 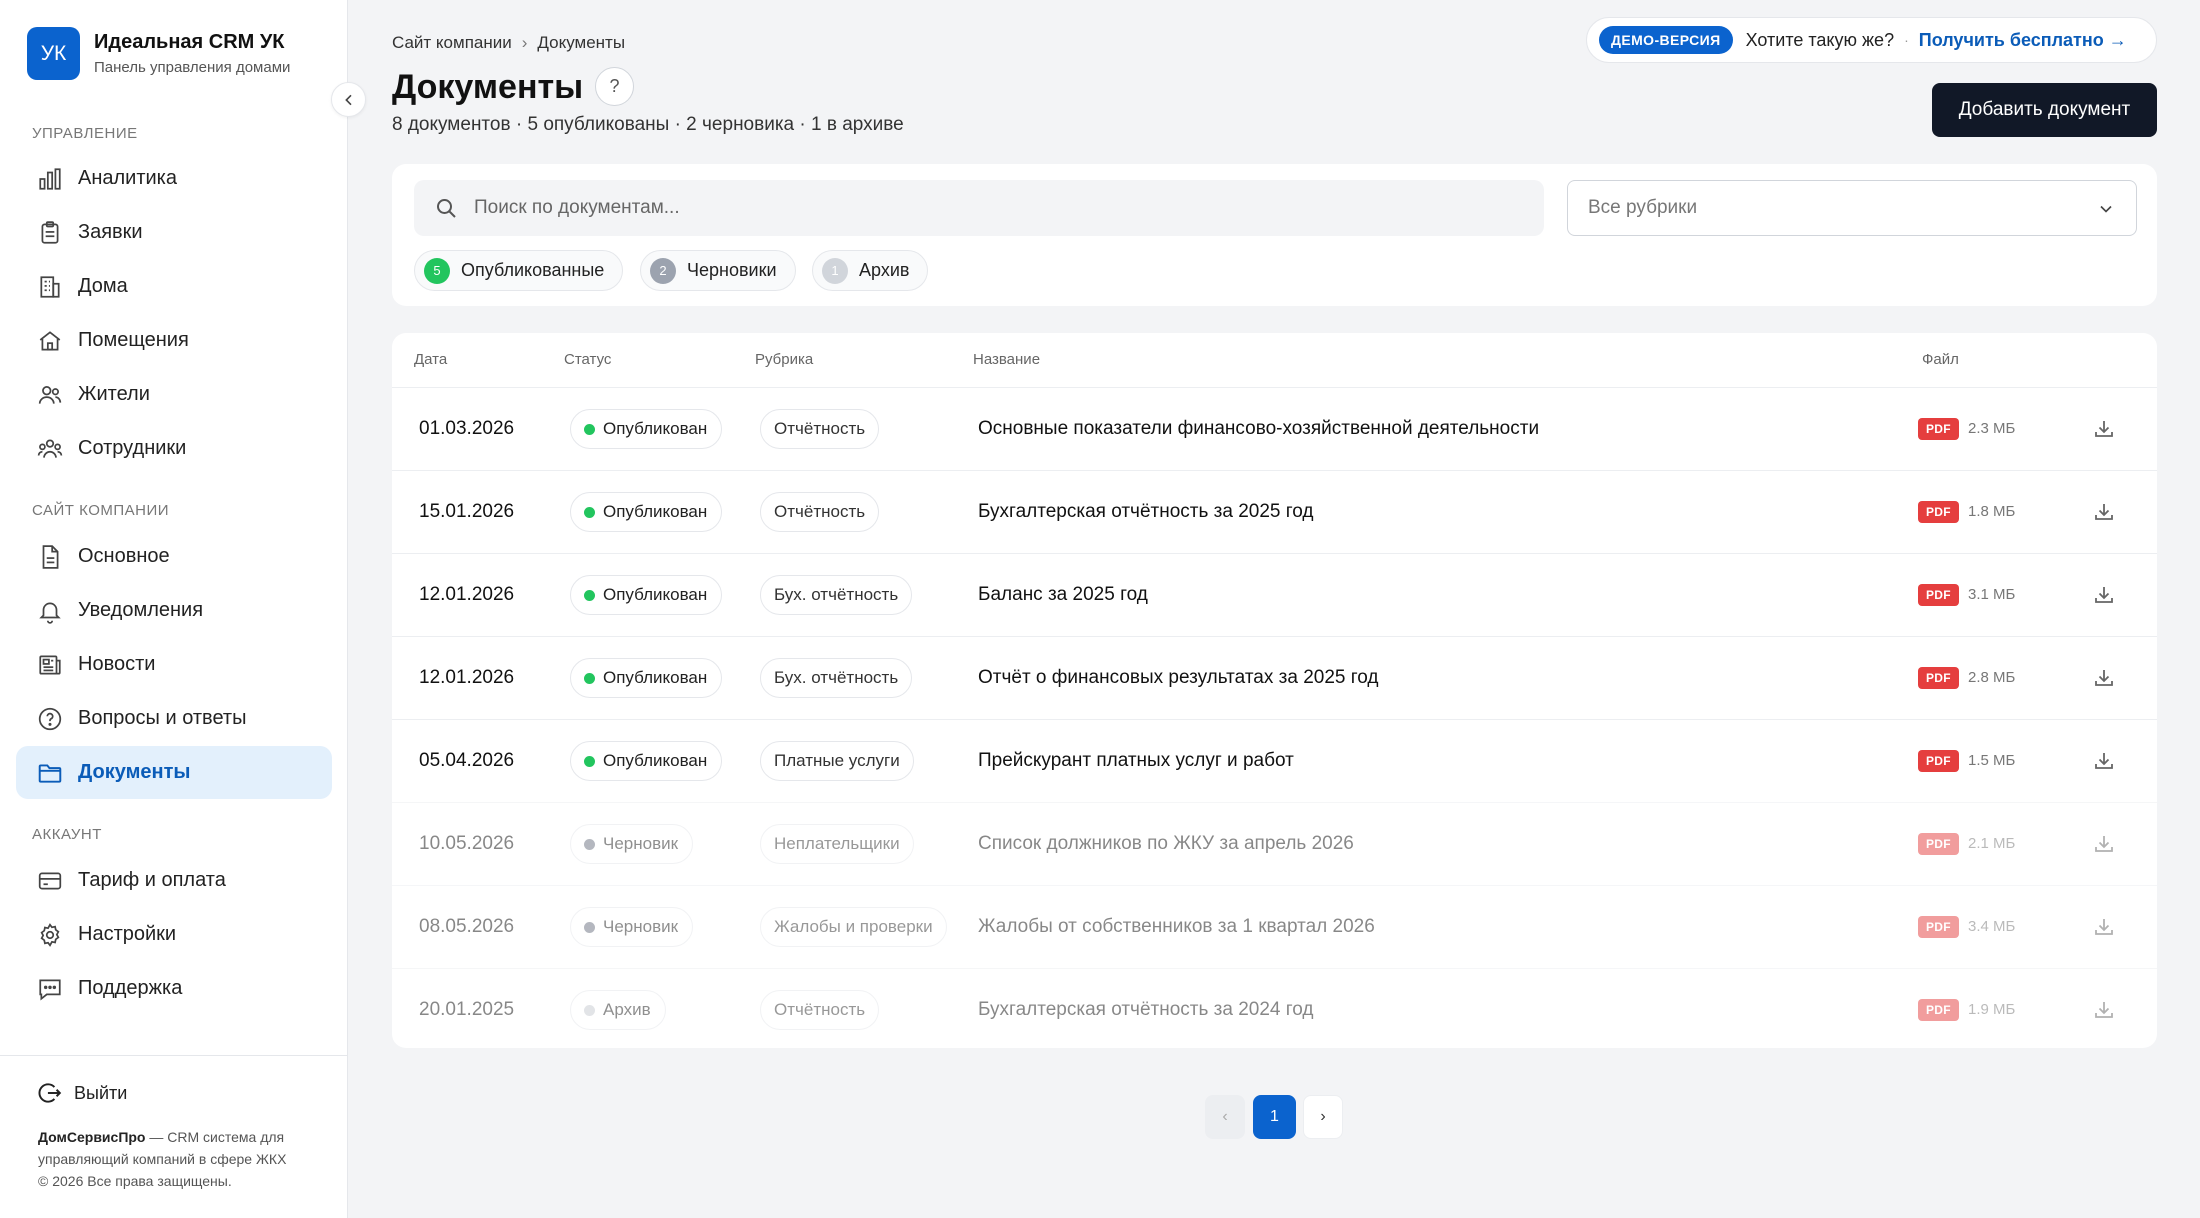 I want to click on chat-icon, so click(x=50, y=989).